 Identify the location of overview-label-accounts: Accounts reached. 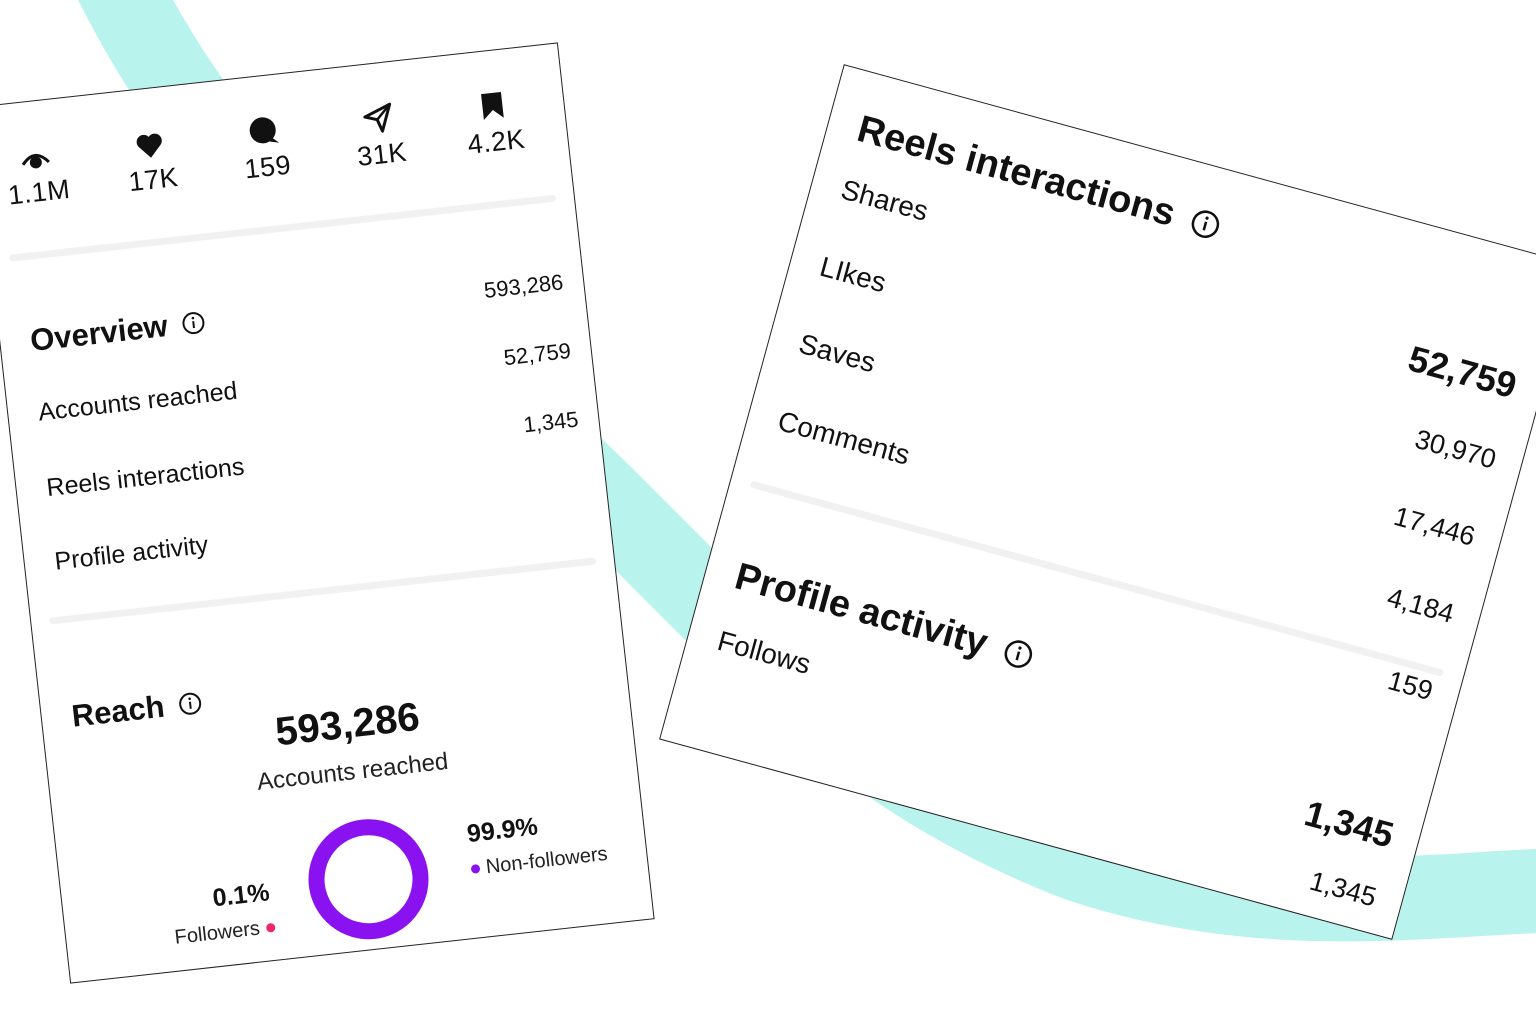
(138, 402).